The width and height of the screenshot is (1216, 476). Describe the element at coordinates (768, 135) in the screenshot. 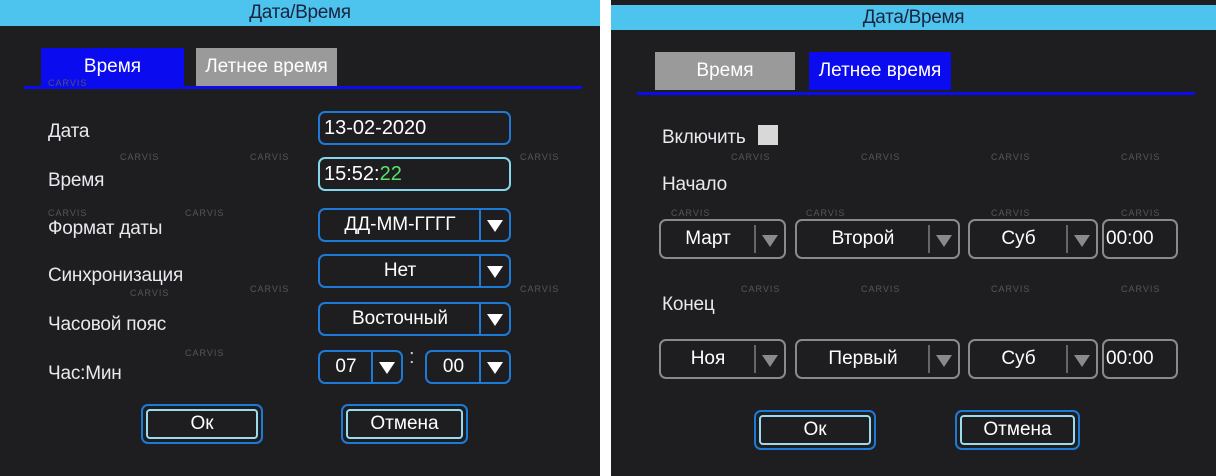

I see `enable-checkbox` at that location.